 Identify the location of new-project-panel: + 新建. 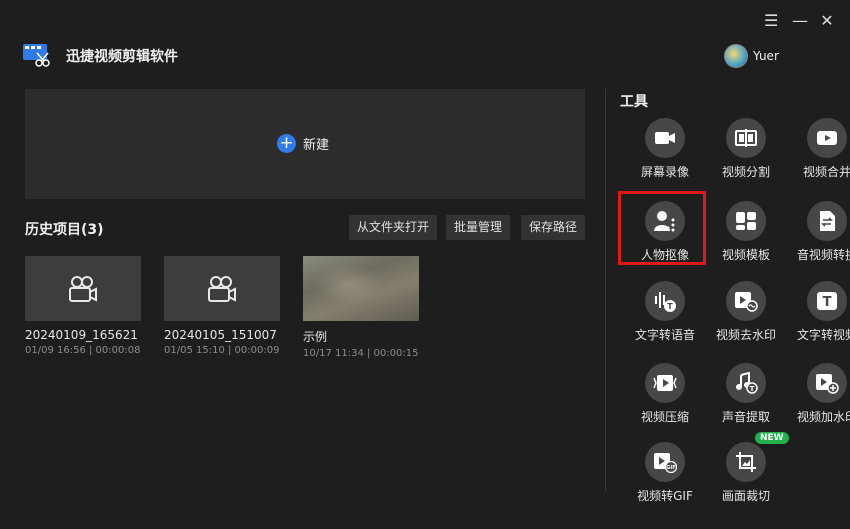
(305, 144).